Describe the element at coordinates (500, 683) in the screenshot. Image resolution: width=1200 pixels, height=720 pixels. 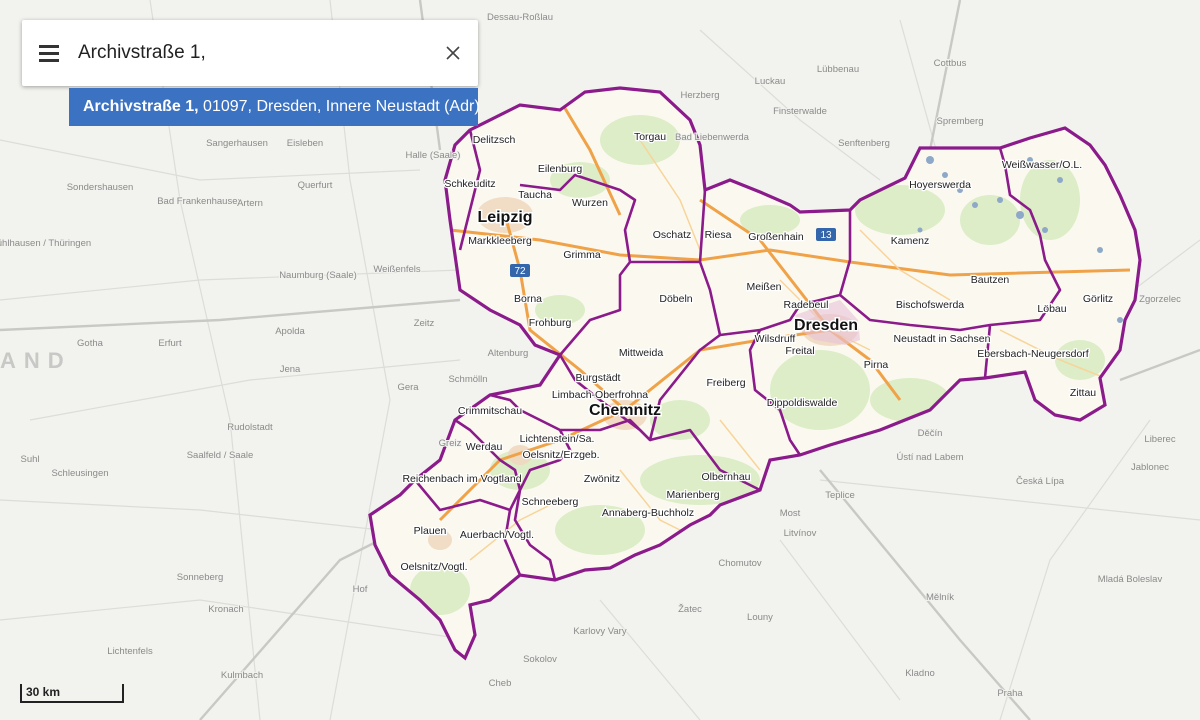
I see `place-label-cheb: Cheb` at that location.